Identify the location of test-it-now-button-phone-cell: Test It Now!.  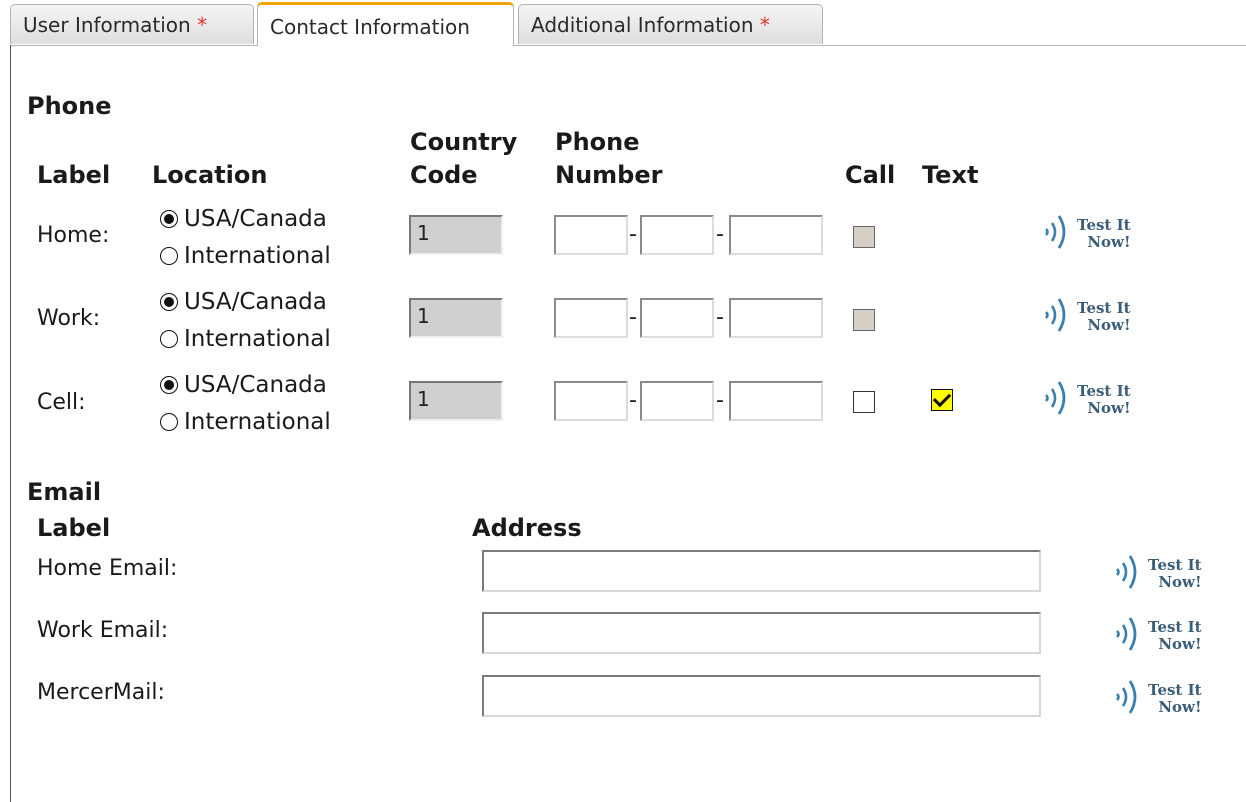
(1086, 400).